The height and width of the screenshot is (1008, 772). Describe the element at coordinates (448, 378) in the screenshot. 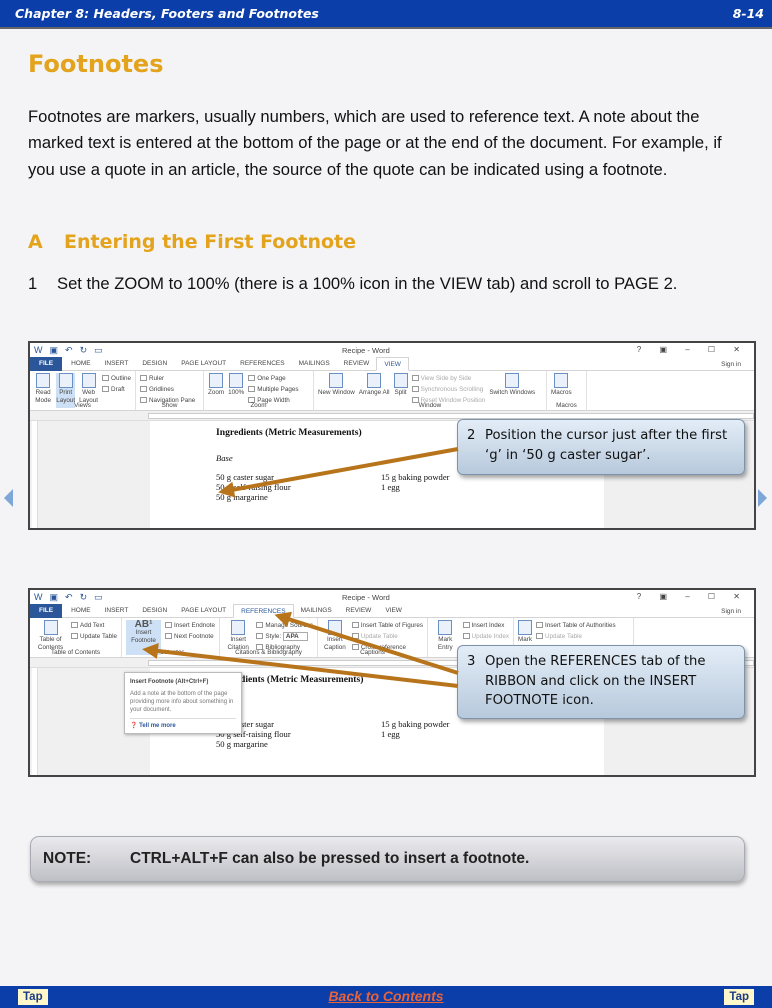

I see `view-side-by-side-button: View Side by Side` at that location.